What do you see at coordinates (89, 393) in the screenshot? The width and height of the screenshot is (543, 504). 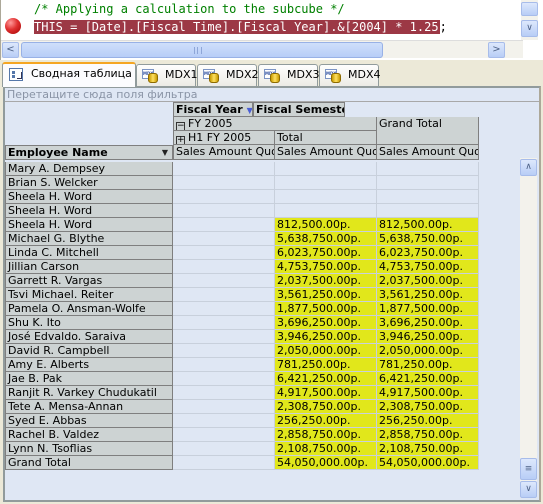 I see `row-header-employee: Ranjit R. Varkey Chudukatil` at bounding box center [89, 393].